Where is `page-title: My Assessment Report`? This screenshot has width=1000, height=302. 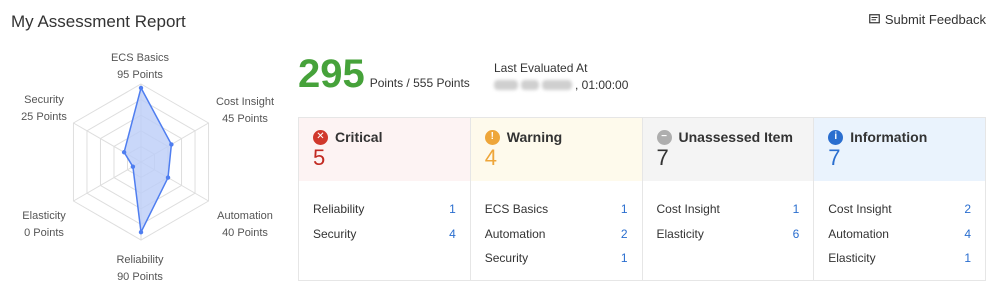 page-title: My Assessment Report is located at coordinates (98, 21).